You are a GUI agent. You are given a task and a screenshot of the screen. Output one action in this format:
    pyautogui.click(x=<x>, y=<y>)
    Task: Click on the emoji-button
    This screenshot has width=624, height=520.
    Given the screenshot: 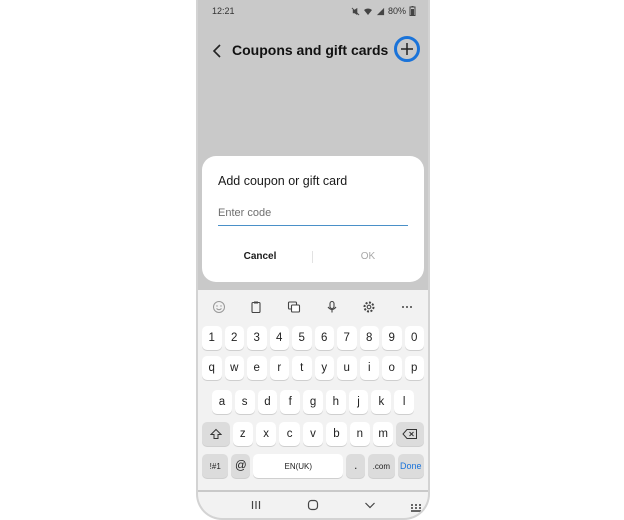 What is the action you would take?
    pyautogui.click(x=219, y=307)
    